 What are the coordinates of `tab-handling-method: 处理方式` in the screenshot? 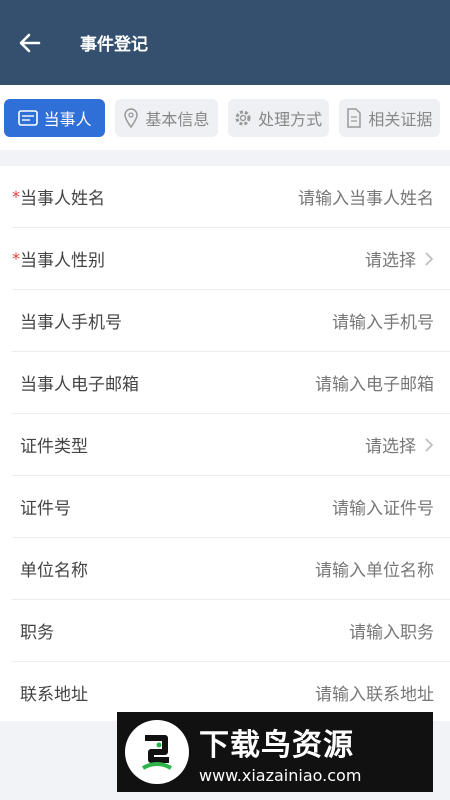 It's located at (278, 117).